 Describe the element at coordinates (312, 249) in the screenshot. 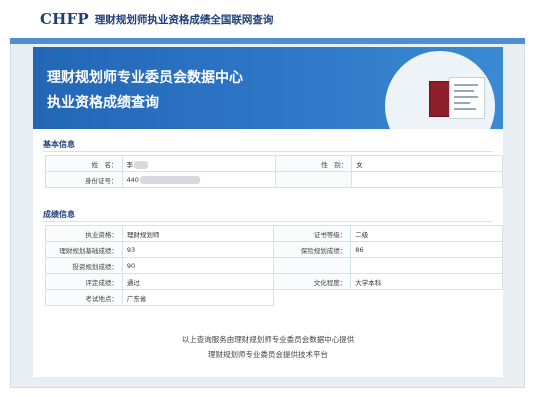

I see `insurance-score-label: 保险规划成绩：` at that location.